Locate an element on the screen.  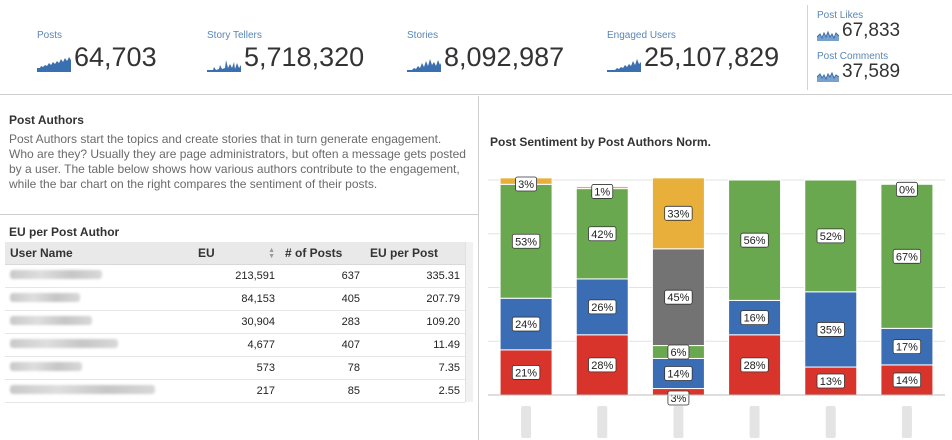
kpi-divider is located at coordinates (807, 47).